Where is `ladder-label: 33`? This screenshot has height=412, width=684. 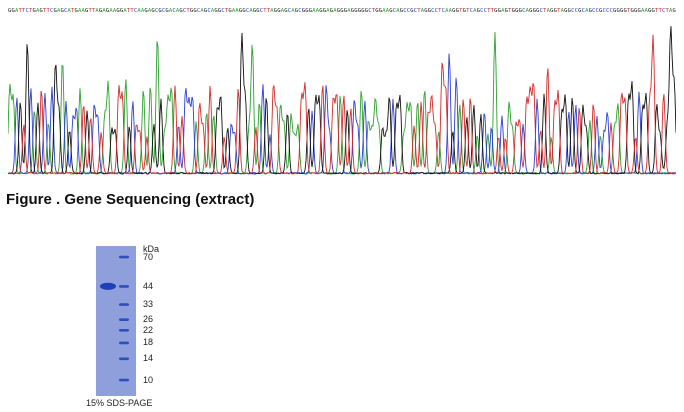 ladder-label: 33 is located at coordinates (148, 304).